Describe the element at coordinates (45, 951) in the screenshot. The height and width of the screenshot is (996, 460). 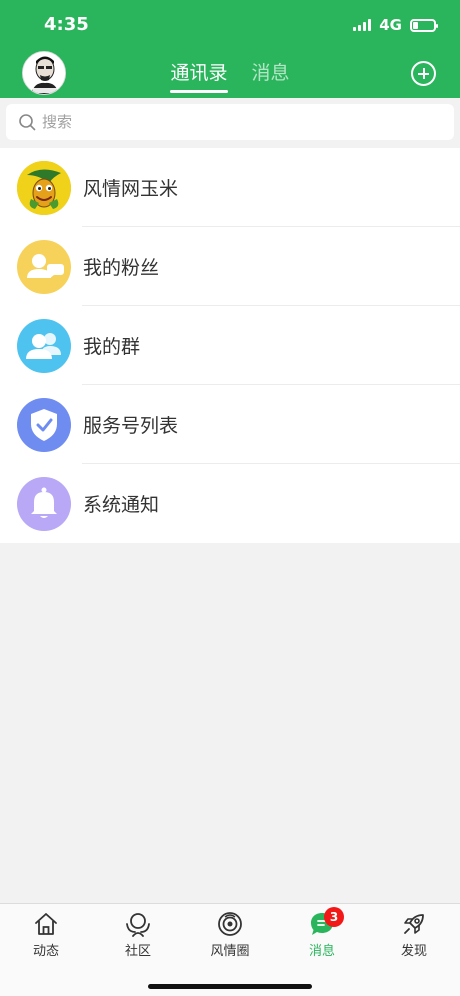
I see `tabbar-label: 动态` at that location.